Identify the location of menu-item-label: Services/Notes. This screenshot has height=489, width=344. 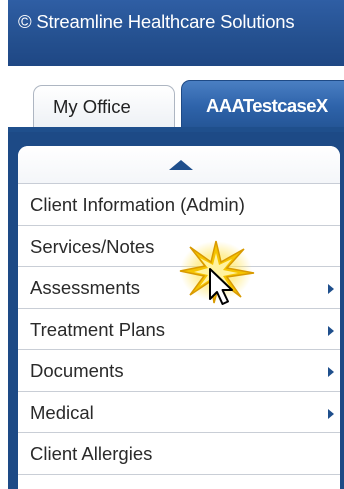
(92, 246).